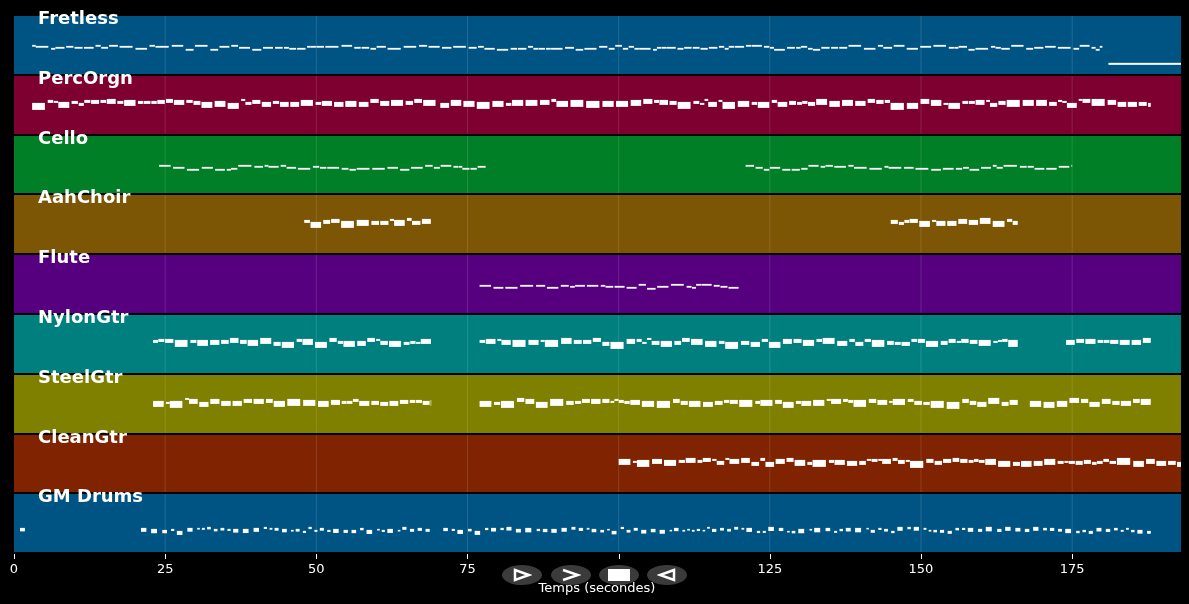 The height and width of the screenshot is (604, 1189). I want to click on play-icon, so click(522, 575).